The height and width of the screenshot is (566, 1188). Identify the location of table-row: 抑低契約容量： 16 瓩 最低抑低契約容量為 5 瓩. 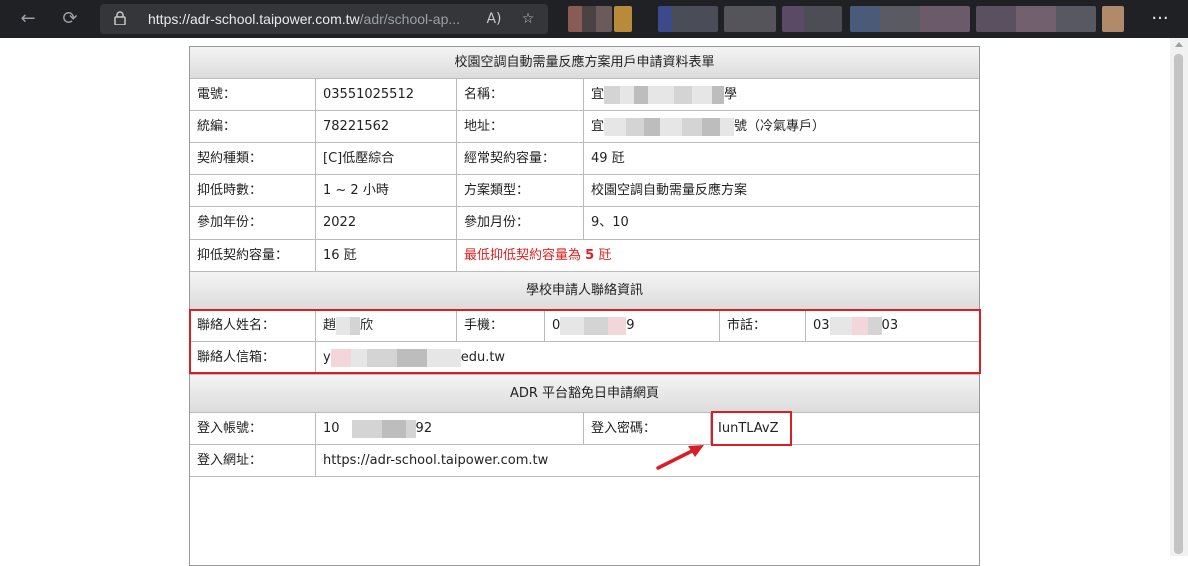
(584, 256).